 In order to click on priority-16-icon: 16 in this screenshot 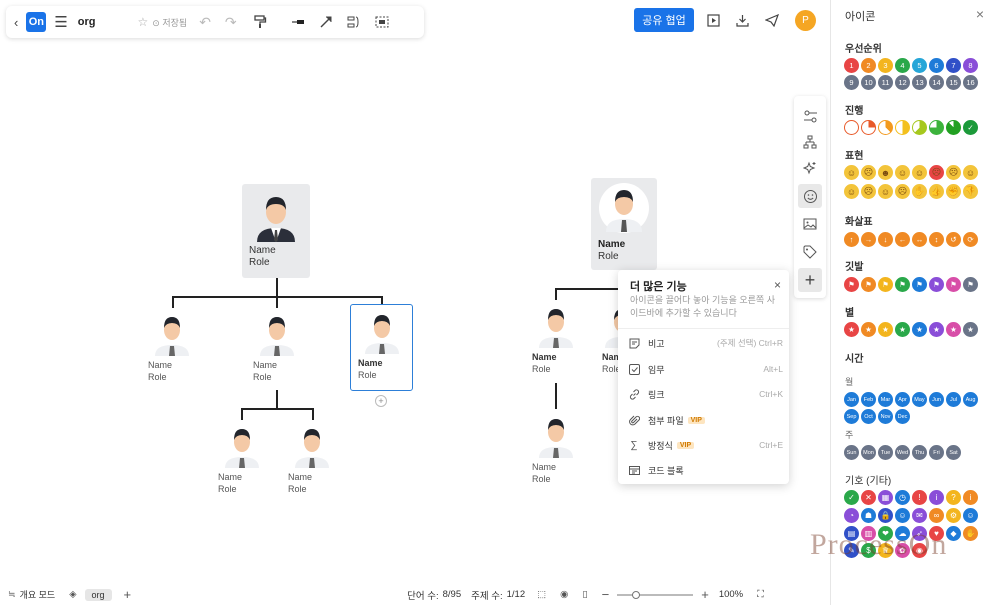, I will do `click(970, 82)`.